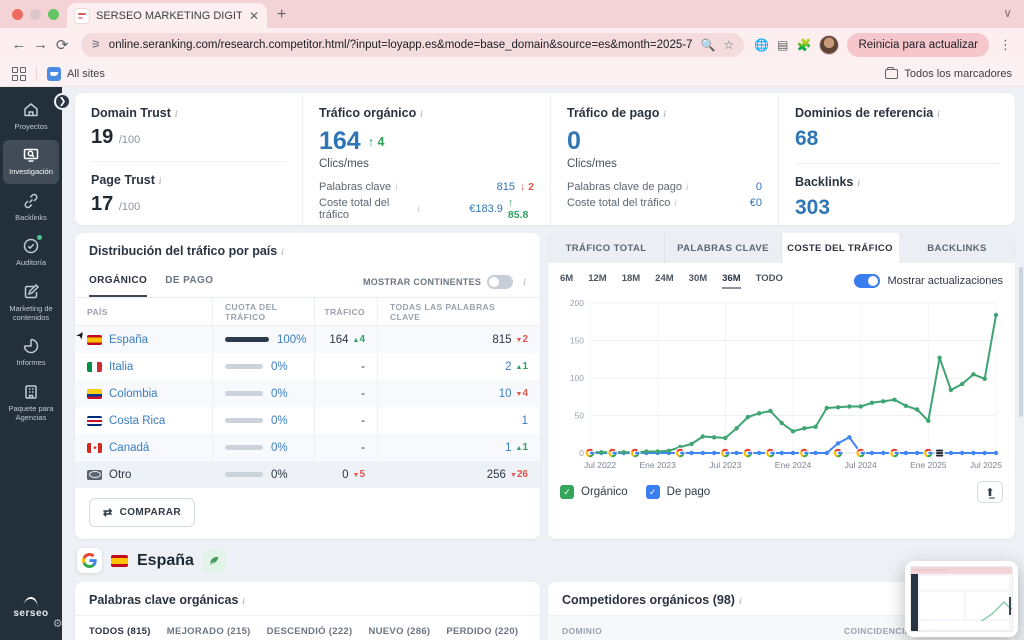 This screenshot has height=640, width=1024. Describe the element at coordinates (664, 281) in the screenshot. I see `range-24m: 24M` at that location.